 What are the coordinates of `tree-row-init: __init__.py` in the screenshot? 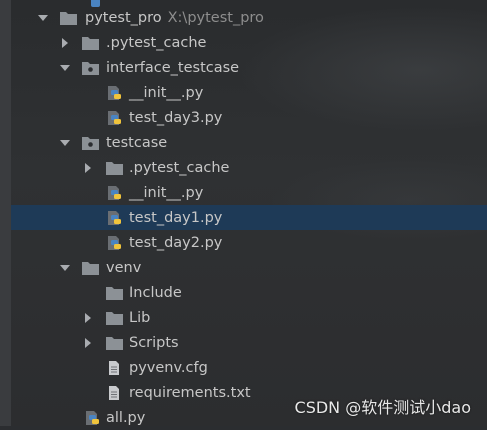 It's located at (249, 92).